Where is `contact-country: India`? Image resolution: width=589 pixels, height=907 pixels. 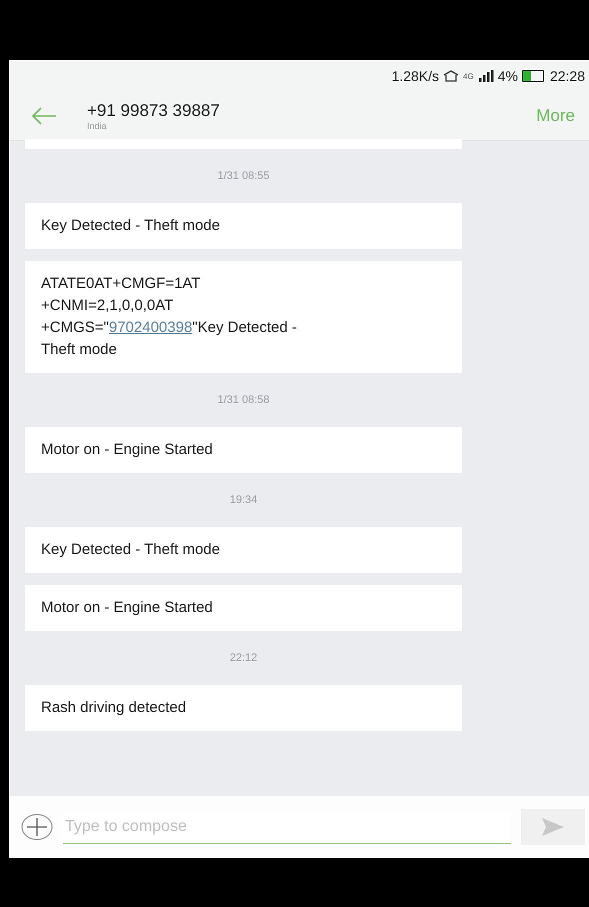 contact-country: India is located at coordinates (97, 126).